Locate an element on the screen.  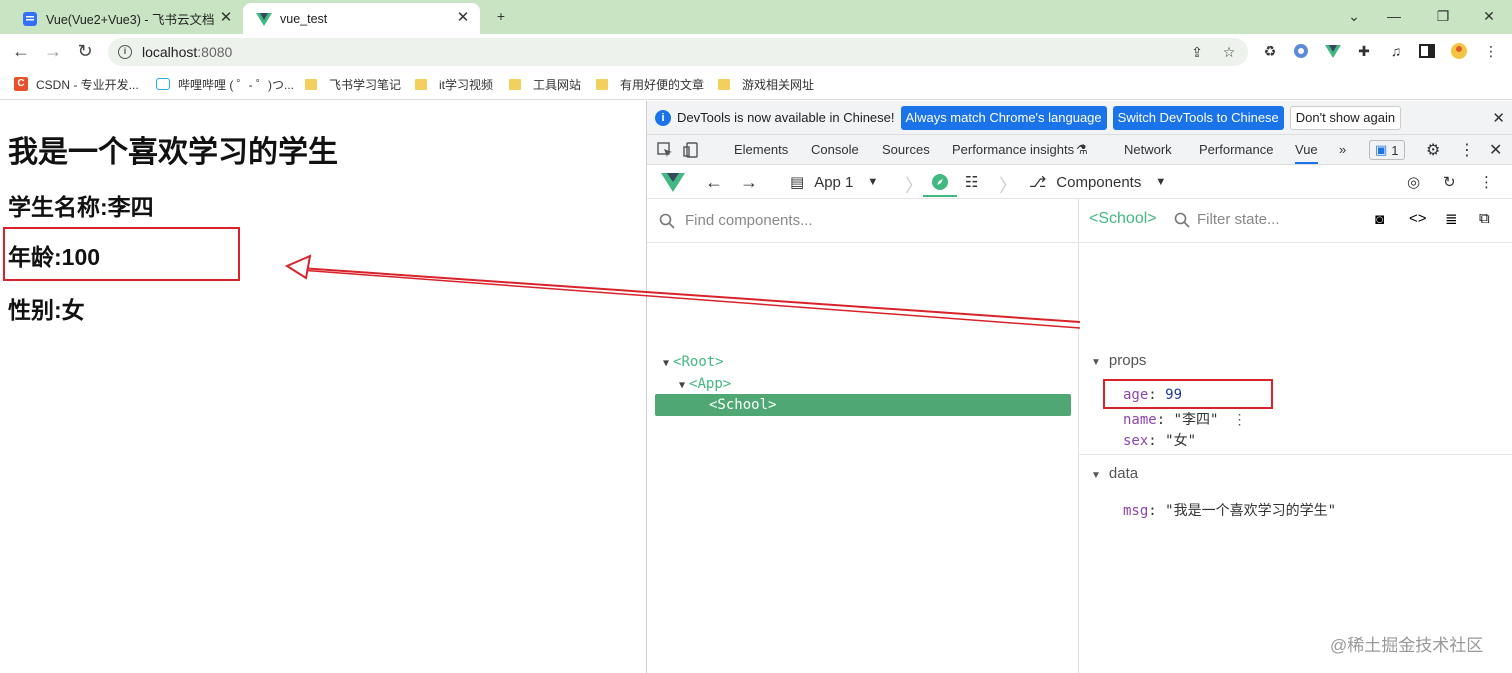
bookmark-folder-feishu: 飞书学习笔记 is located at coordinates (353, 84).